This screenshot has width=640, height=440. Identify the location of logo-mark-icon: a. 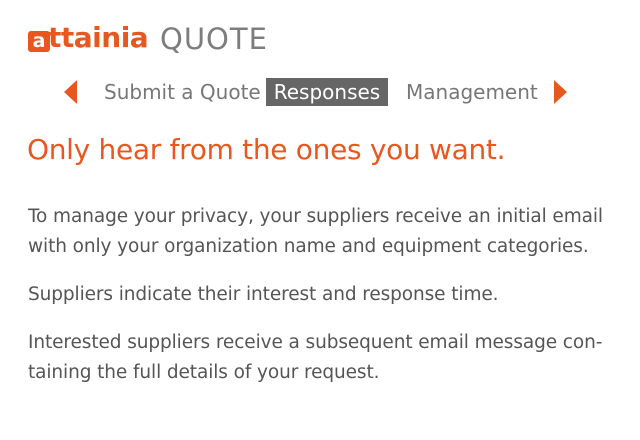
(39, 41).